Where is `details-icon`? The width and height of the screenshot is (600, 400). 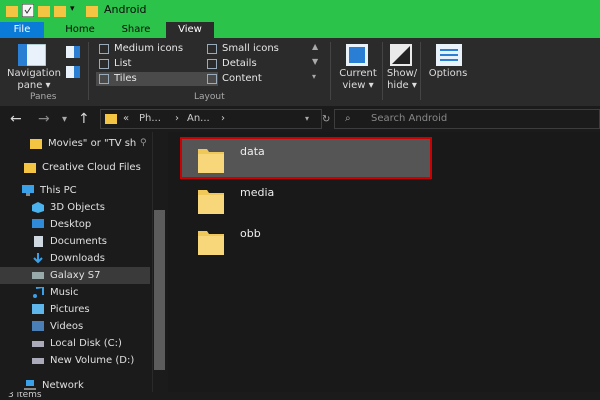
details-icon is located at coordinates (212, 64).